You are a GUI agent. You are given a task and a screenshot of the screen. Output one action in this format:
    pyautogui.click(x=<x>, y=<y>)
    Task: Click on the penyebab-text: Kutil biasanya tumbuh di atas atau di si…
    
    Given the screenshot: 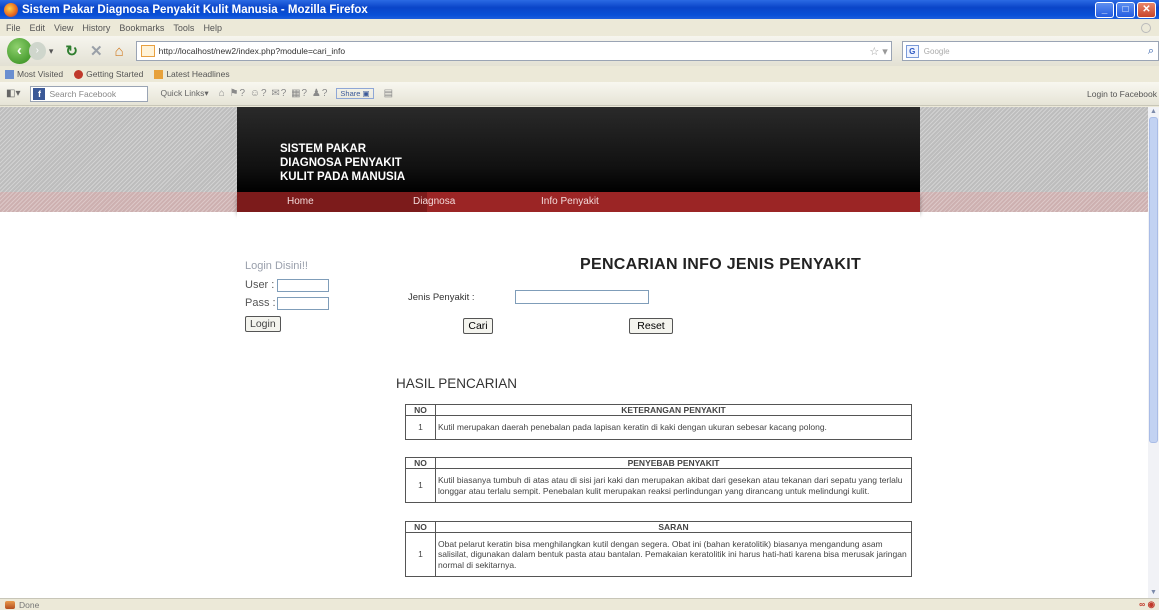 What is the action you would take?
    pyautogui.click(x=673, y=485)
    